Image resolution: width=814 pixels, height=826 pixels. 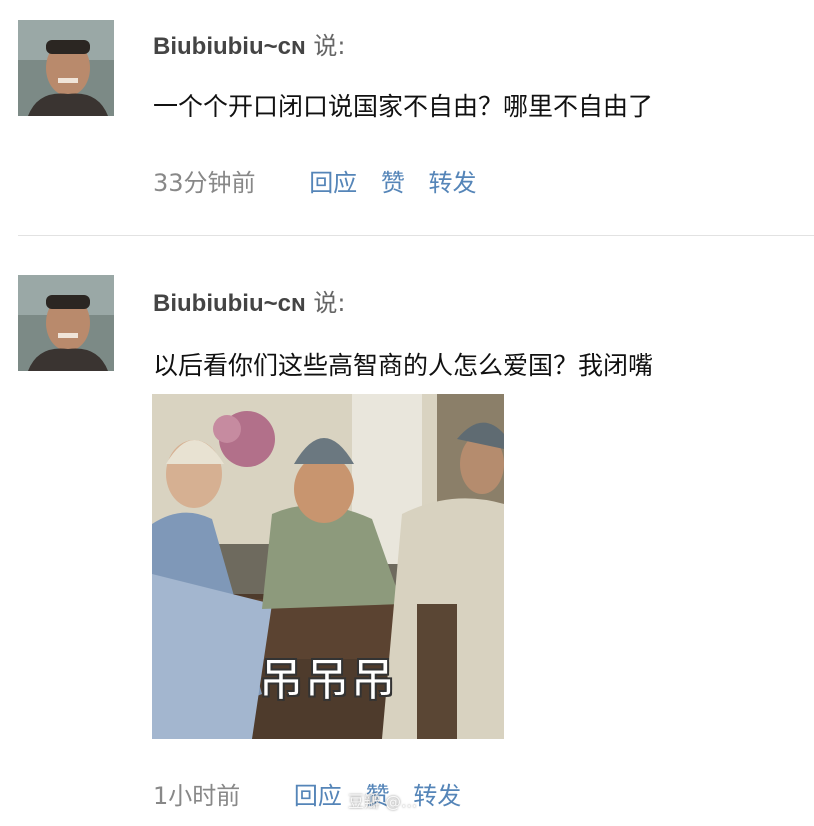 I want to click on comment-time: 33分钟前, so click(x=204, y=183).